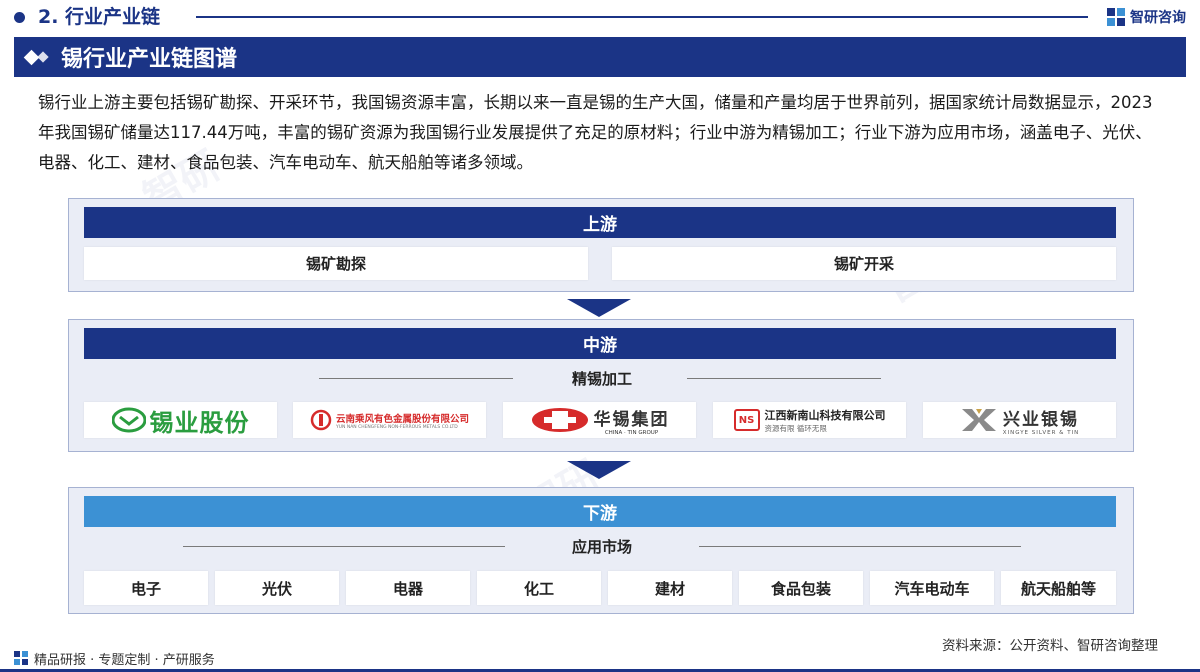 This screenshot has height=672, width=1200. I want to click on bullet-dot-icon, so click(19, 17).